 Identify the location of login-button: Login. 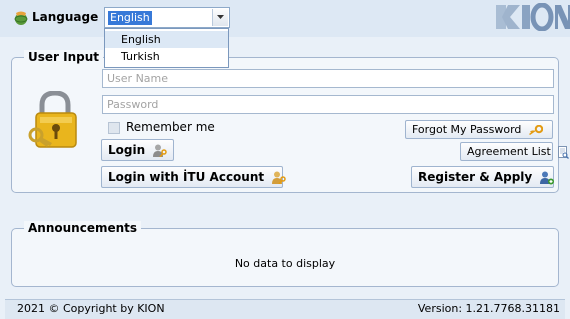
(137, 150).